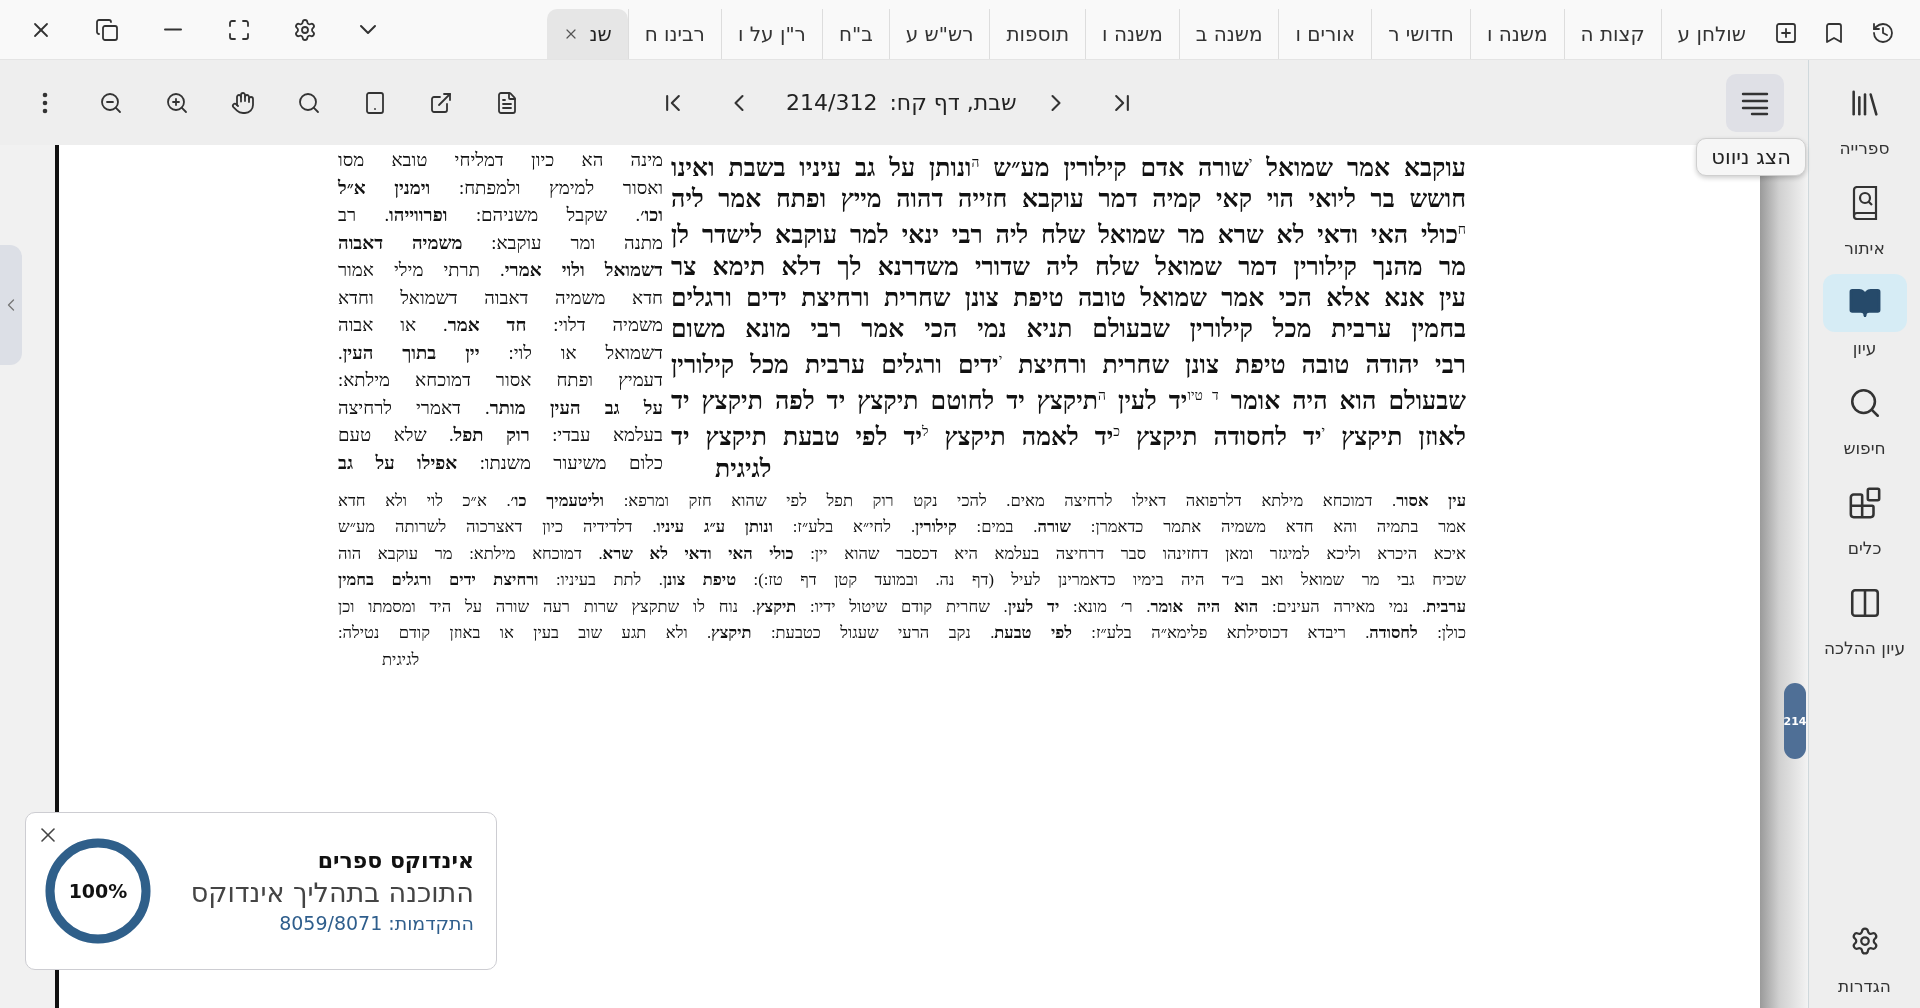  I want to click on commentary-line: איכא היכרא וליכא למיגזר ומאן דחזינהו סבר דרחיצה בעלמא היא דכסבר שהוא יין: כולי האי ודאי לא שרא. דמוכחא מילתא: מר עוקבא הוה, so click(902, 553).